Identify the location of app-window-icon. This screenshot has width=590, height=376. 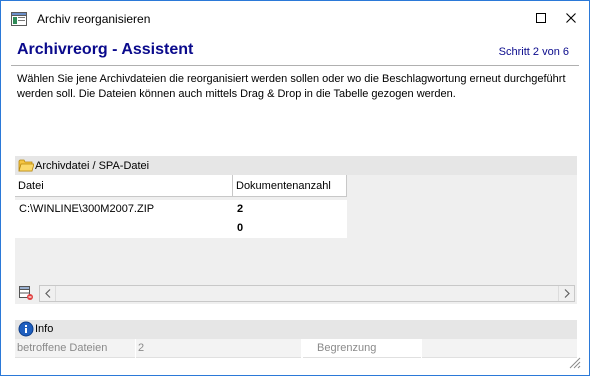
(19, 19).